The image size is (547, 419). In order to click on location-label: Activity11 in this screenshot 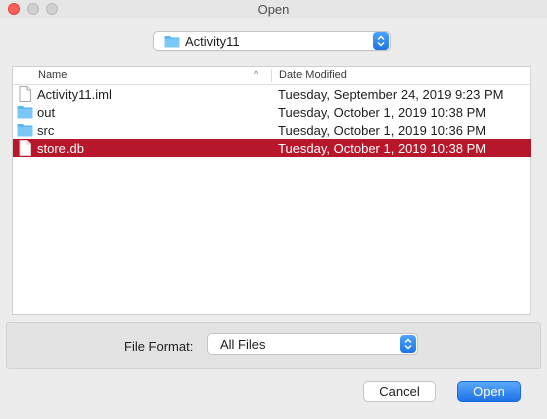, I will do `click(212, 41)`.